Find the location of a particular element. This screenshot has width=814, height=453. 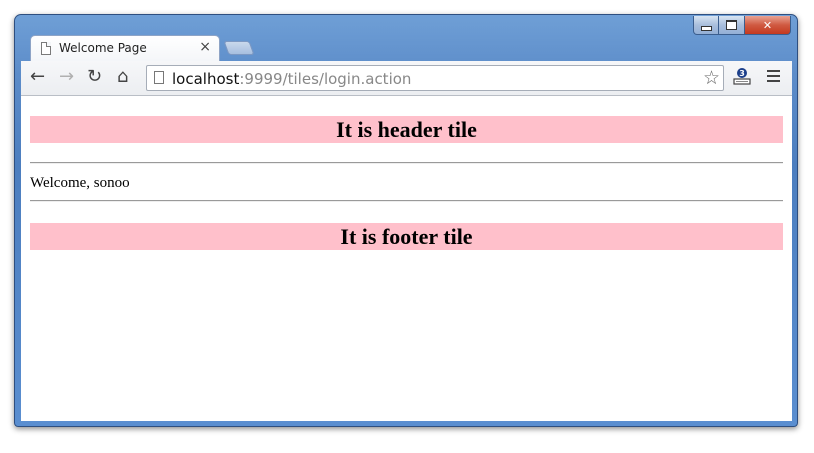

url-host: localhost is located at coordinates (206, 79).